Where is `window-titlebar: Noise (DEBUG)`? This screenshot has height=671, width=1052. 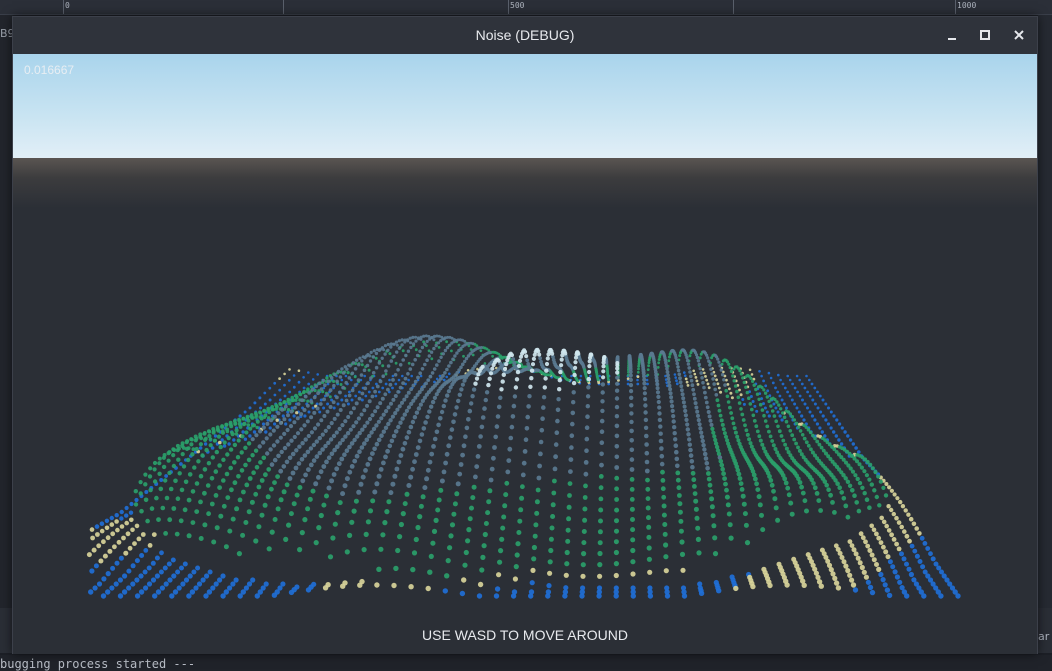 window-titlebar: Noise (DEBUG) is located at coordinates (525, 35).